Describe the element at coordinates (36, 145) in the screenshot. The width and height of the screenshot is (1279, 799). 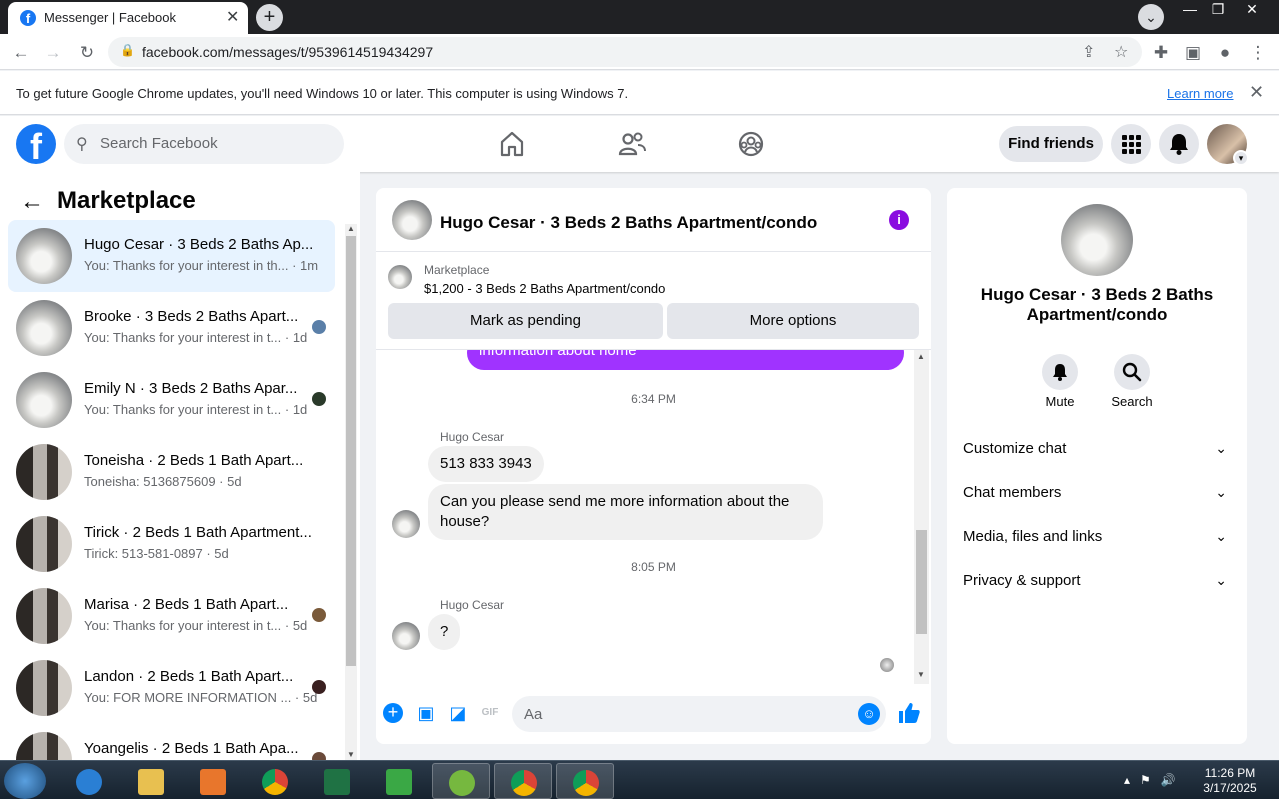
I see `facebook-logo-icon: f` at that location.